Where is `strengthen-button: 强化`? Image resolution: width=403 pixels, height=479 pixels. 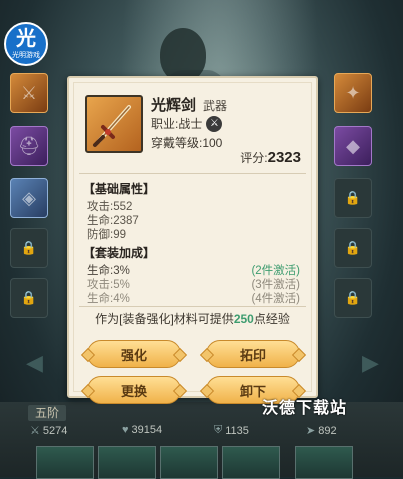 strengthen-button: 强化 is located at coordinates (134, 354).